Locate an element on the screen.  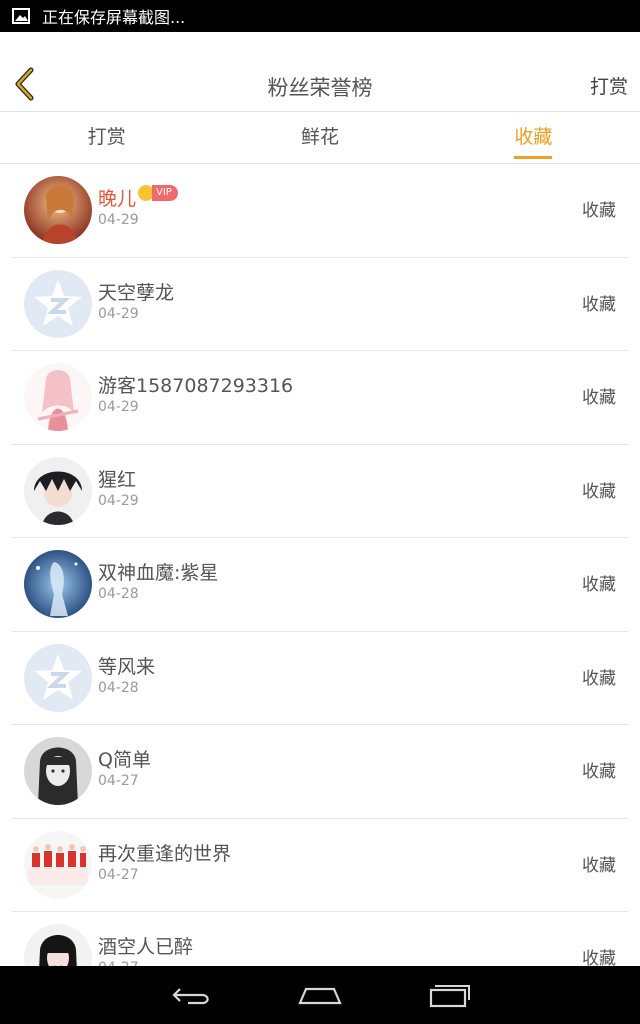
tab-flowers: 鲜花 is located at coordinates (319, 137).